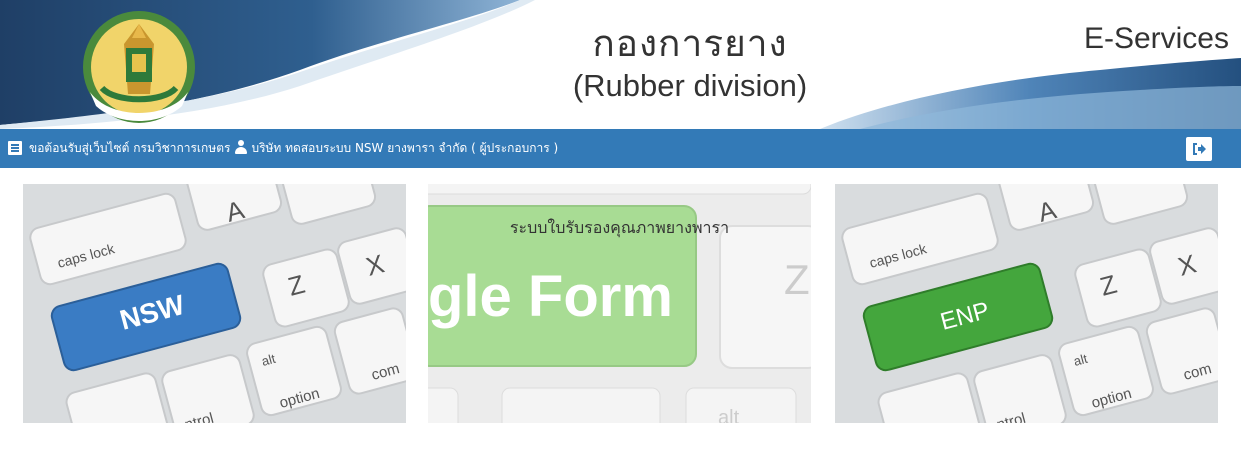 The height and width of the screenshot is (458, 1241). What do you see at coordinates (690, 43) in the screenshot?
I see `page-title-thai: กองการยาง` at bounding box center [690, 43].